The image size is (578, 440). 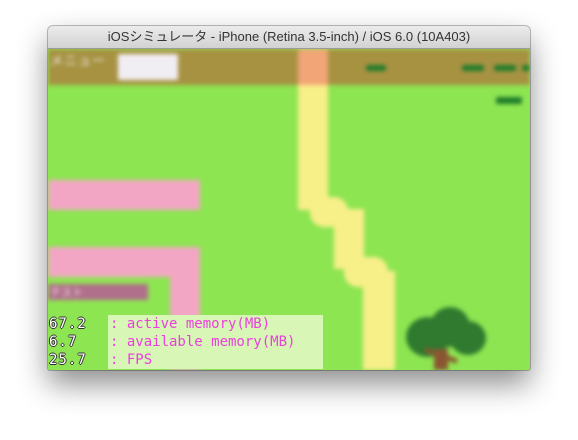 I want to click on road-entrance, so click(x=313, y=67).